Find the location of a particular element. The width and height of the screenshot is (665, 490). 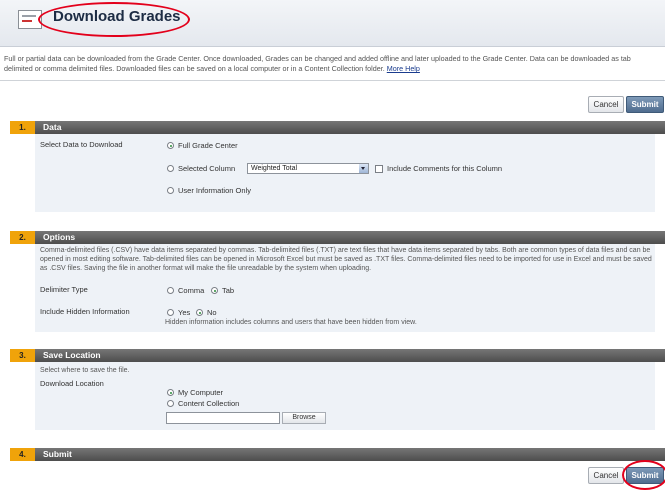

selected-column-label: Selected Column is located at coordinates (207, 168).